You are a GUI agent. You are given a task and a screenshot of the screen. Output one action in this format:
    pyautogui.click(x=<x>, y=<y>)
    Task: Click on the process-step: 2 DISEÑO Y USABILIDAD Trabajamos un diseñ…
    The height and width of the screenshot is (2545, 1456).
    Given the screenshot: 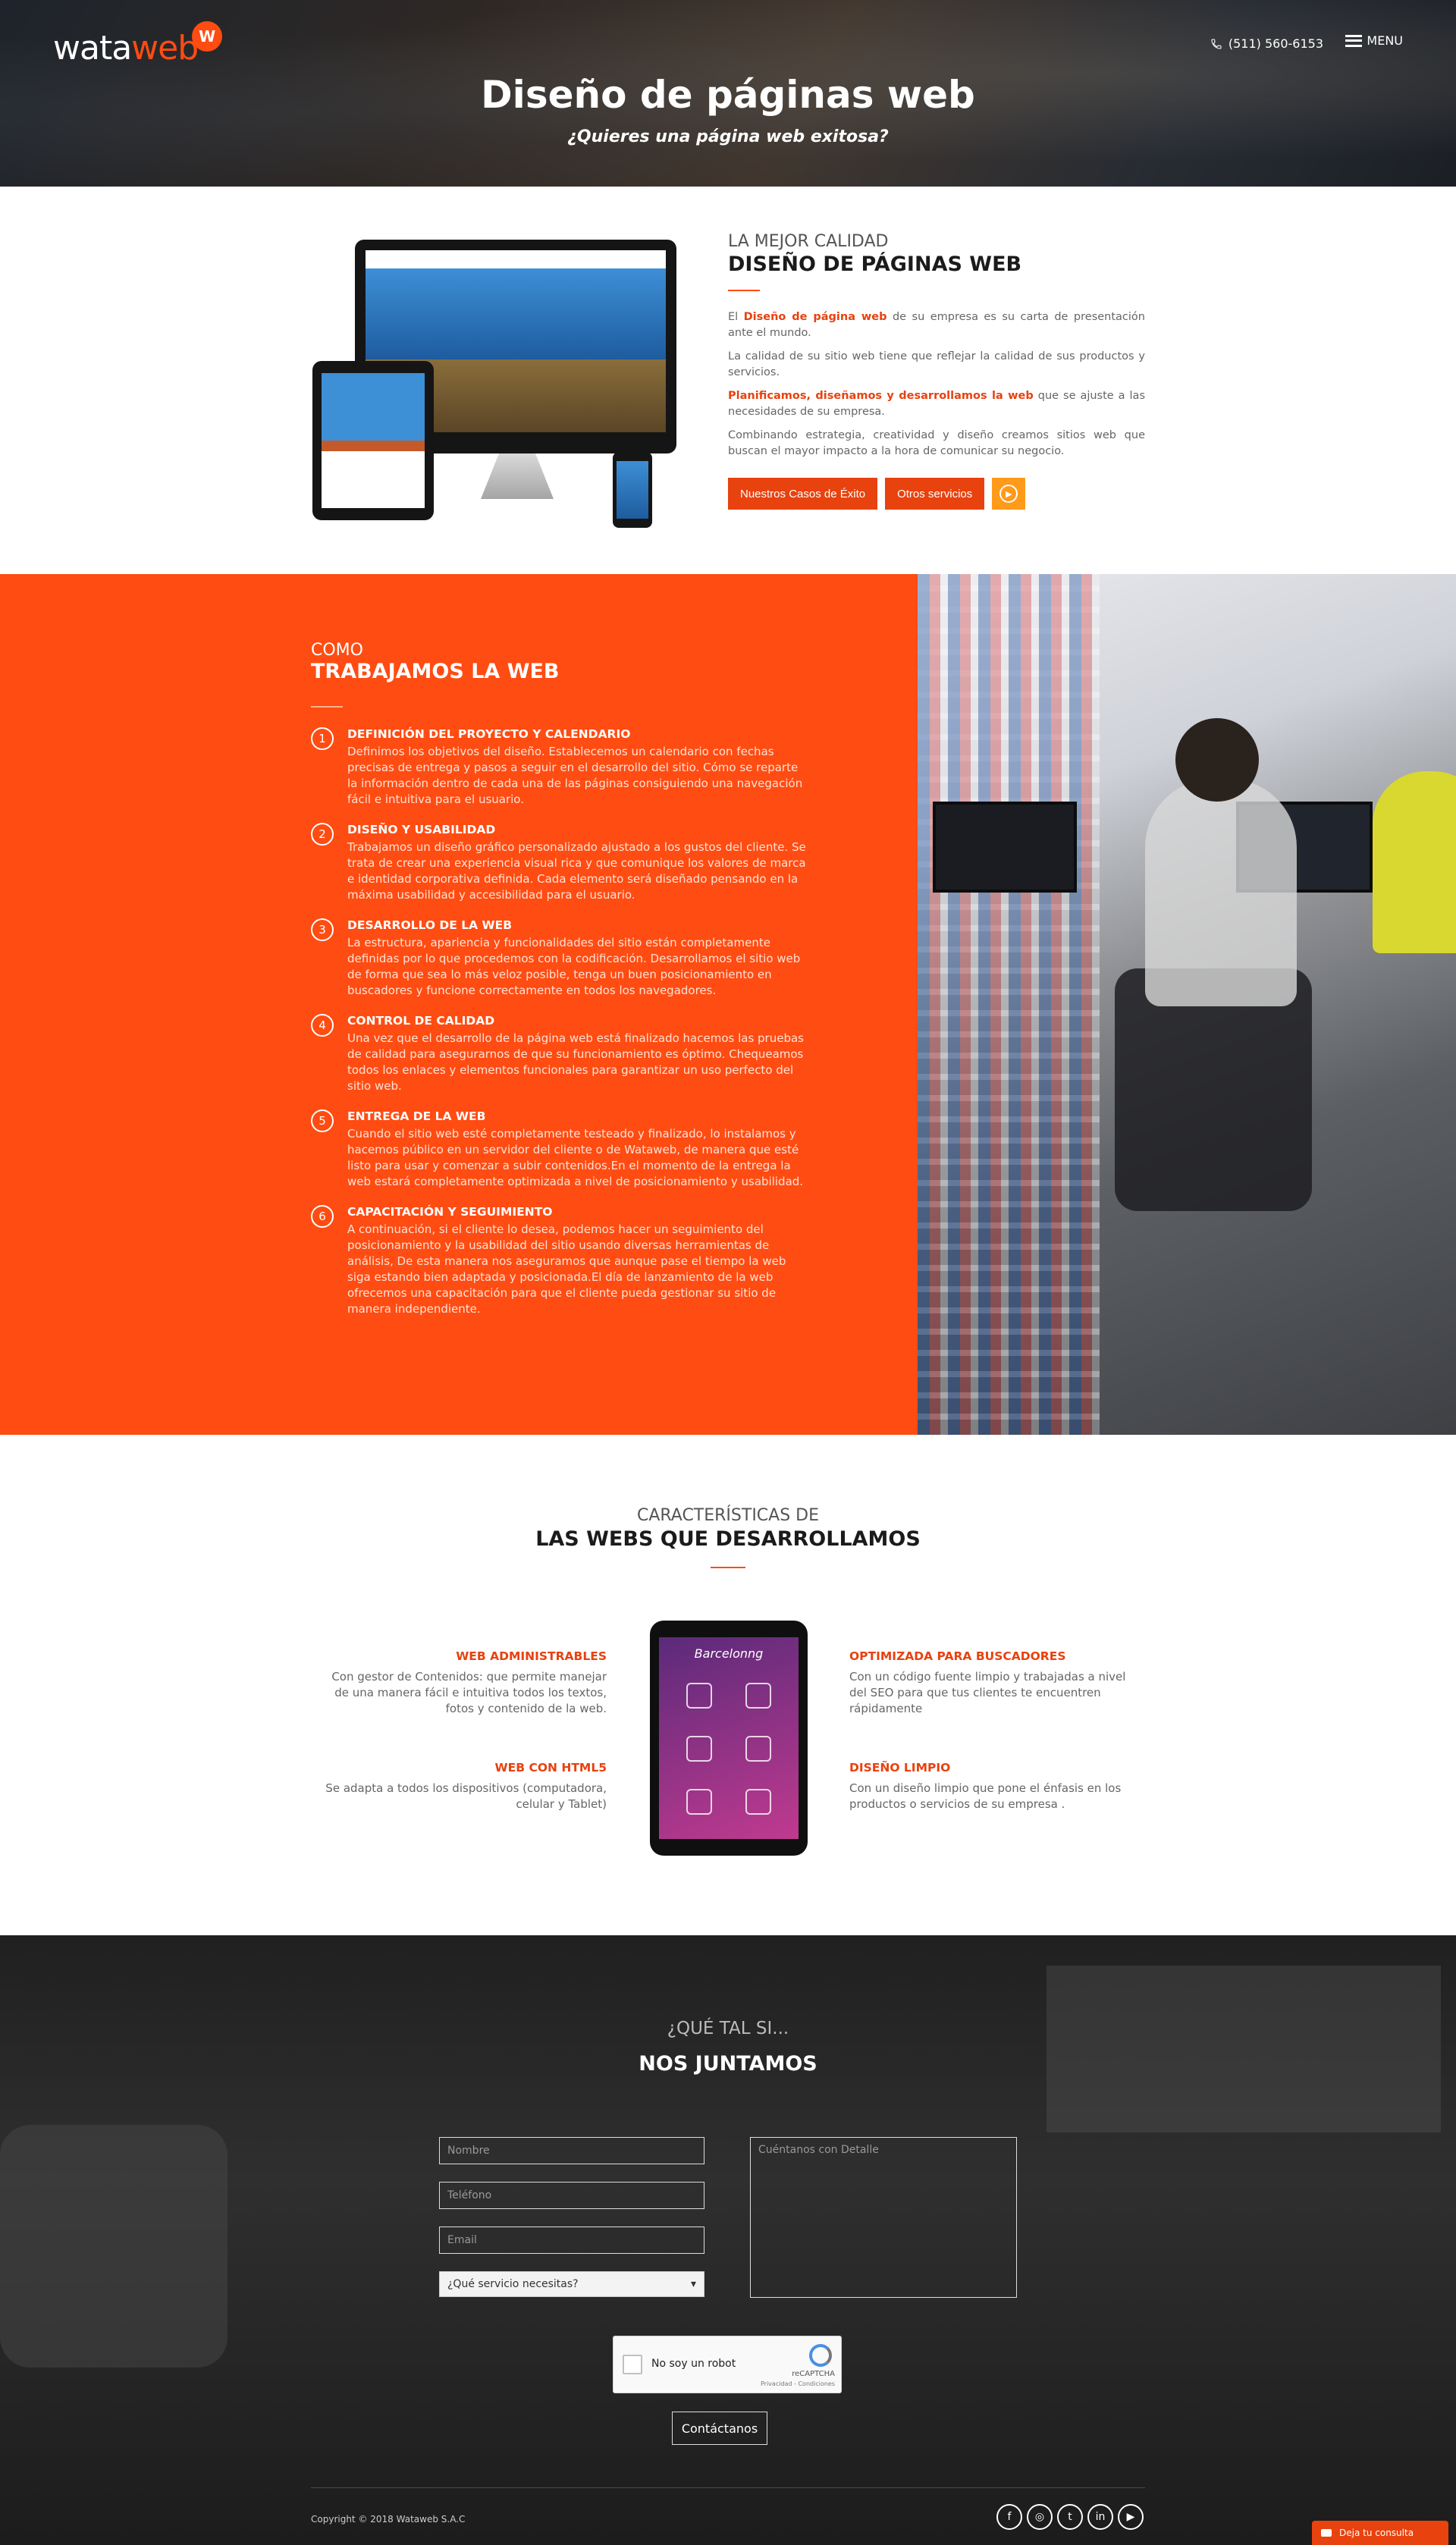 What is the action you would take?
    pyautogui.click(x=561, y=863)
    